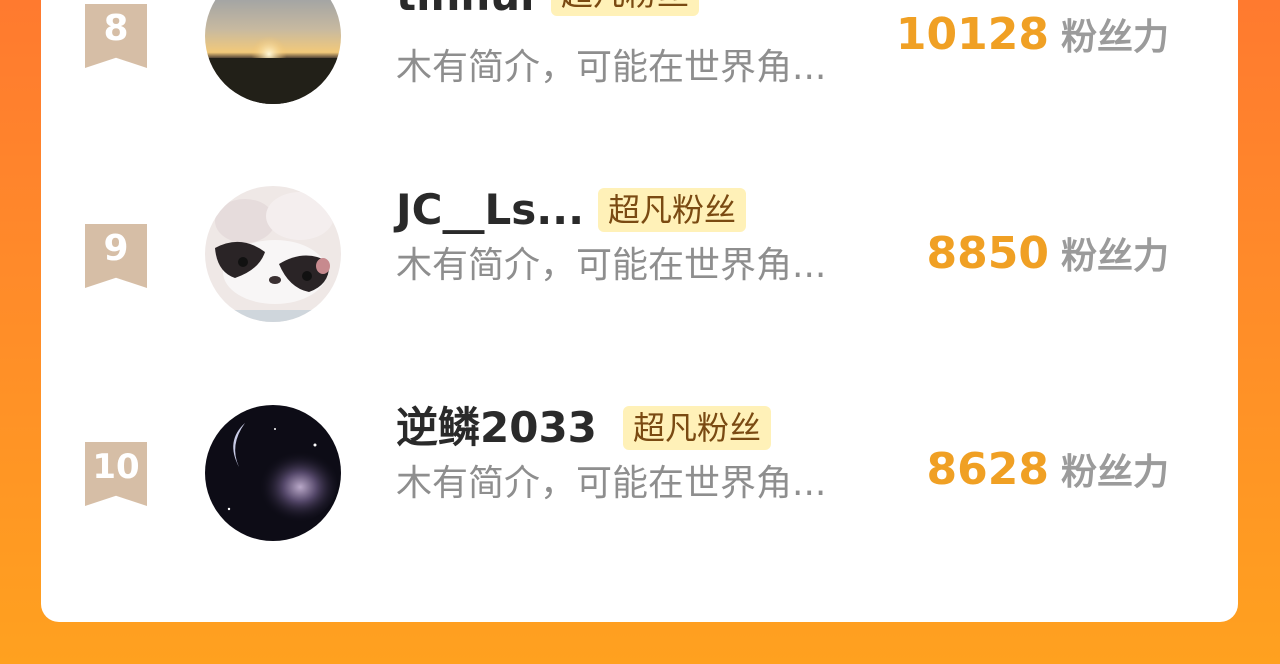 The width and height of the screenshot is (1280, 664). I want to click on rank-number: 8, so click(116, 28).